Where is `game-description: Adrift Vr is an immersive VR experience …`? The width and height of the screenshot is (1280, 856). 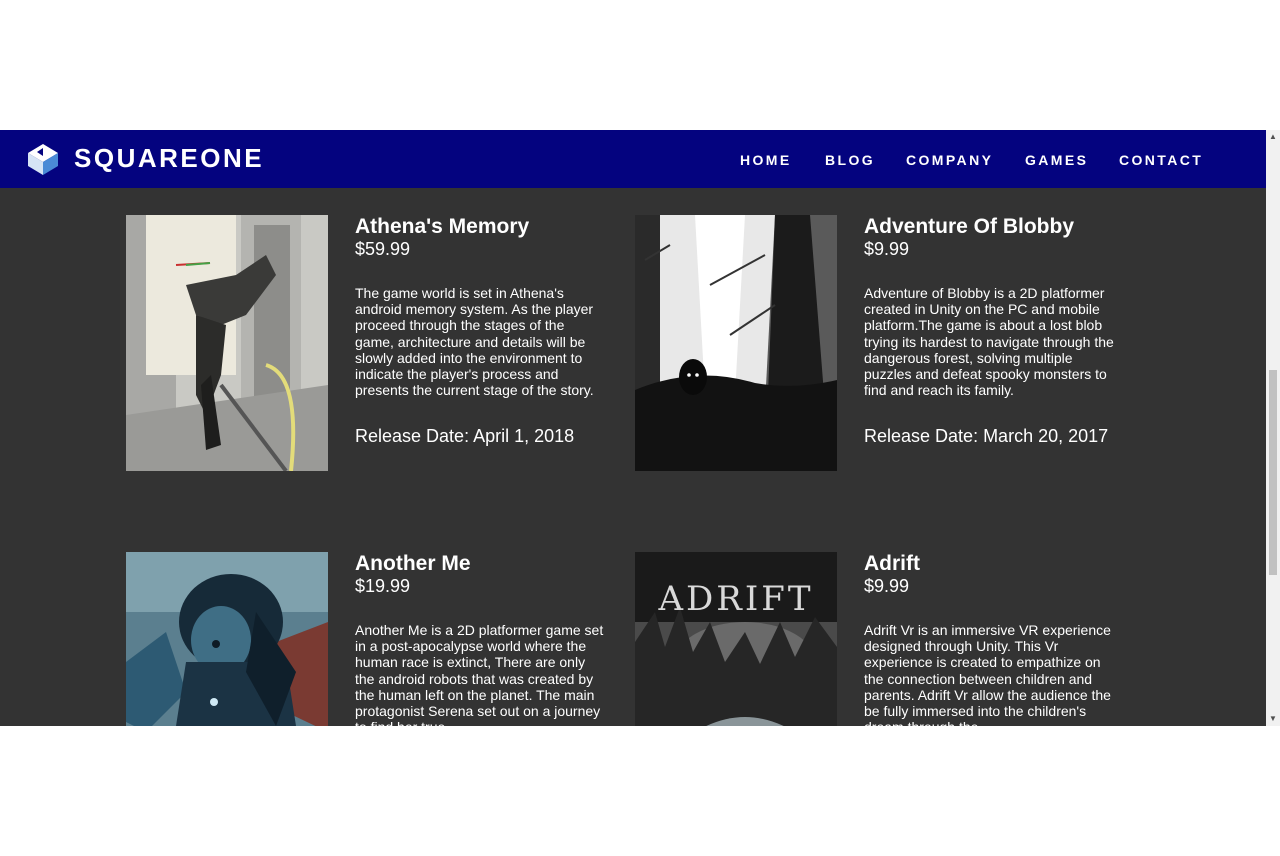
game-description: Adrift Vr is an immersive VR experience … is located at coordinates (987, 674).